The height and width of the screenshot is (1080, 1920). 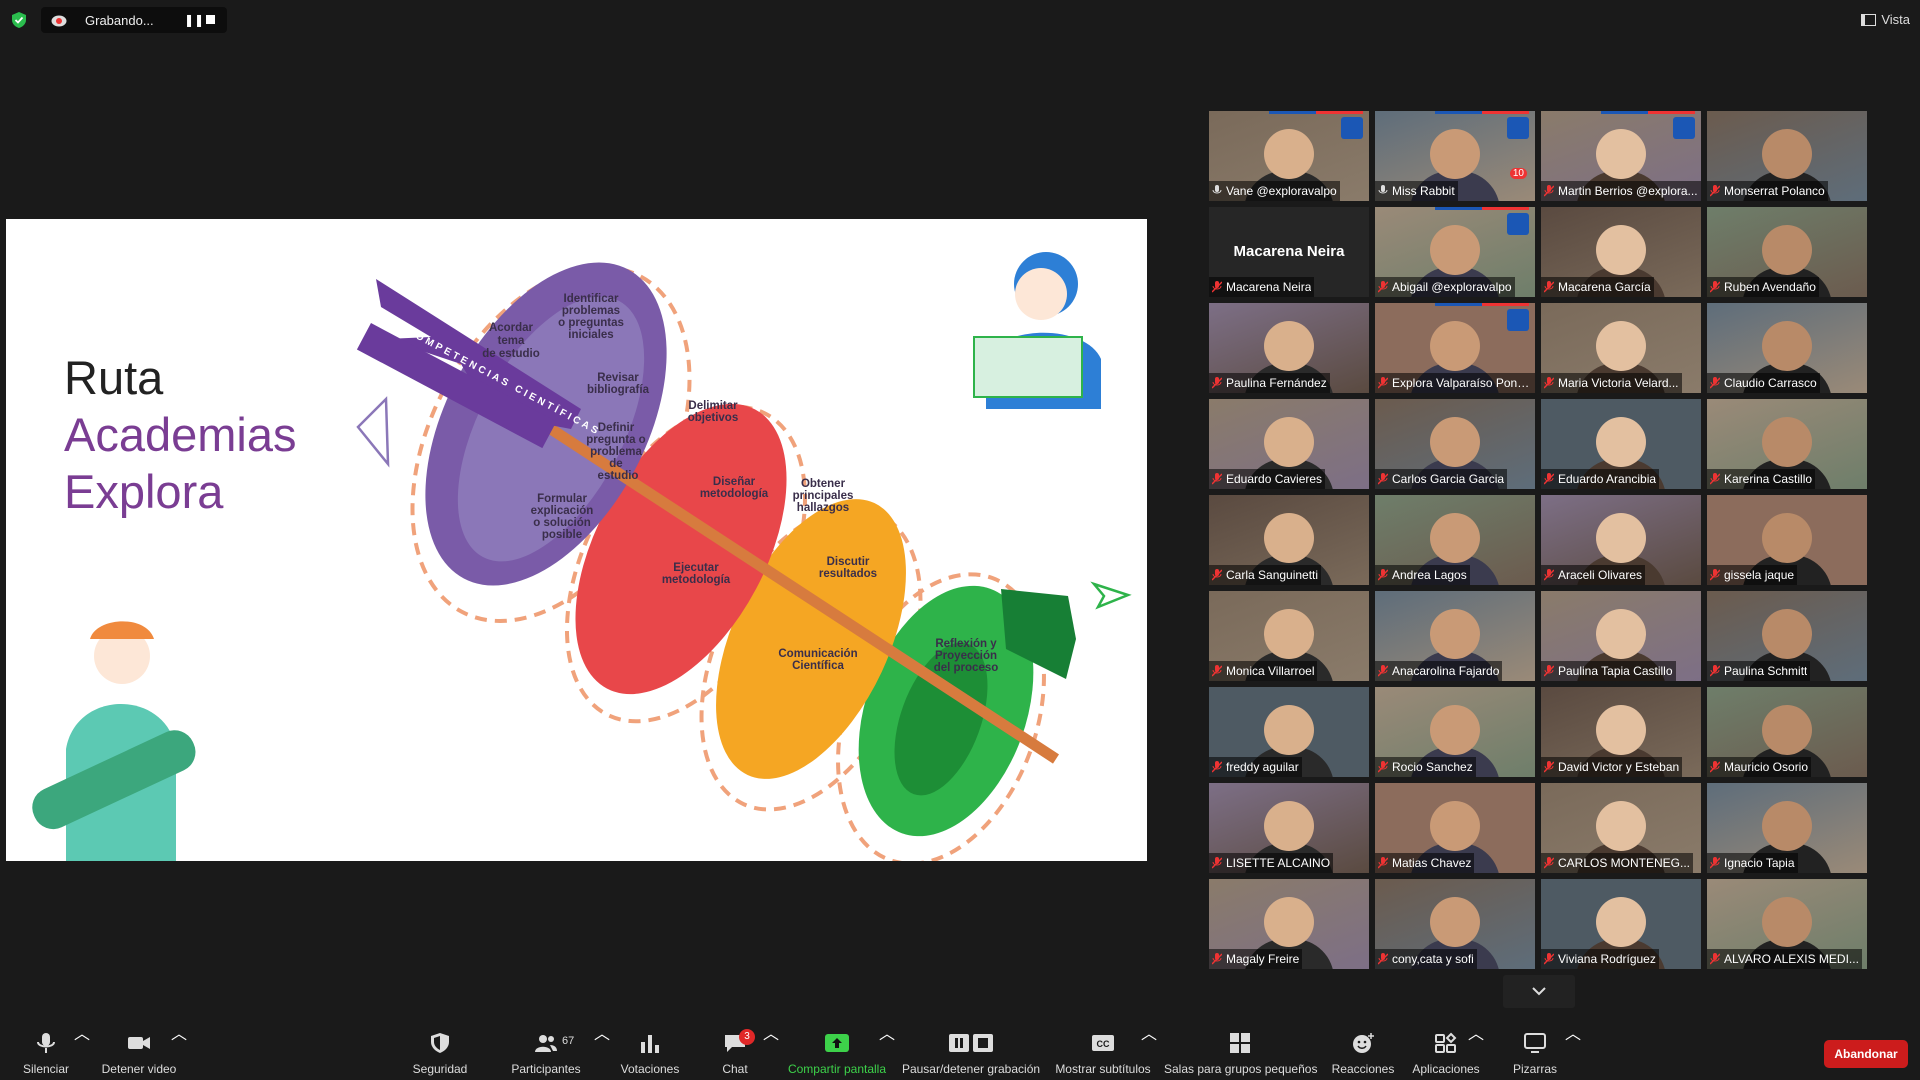 I want to click on chat-button: 3 Chat, so click(x=735, y=1050).